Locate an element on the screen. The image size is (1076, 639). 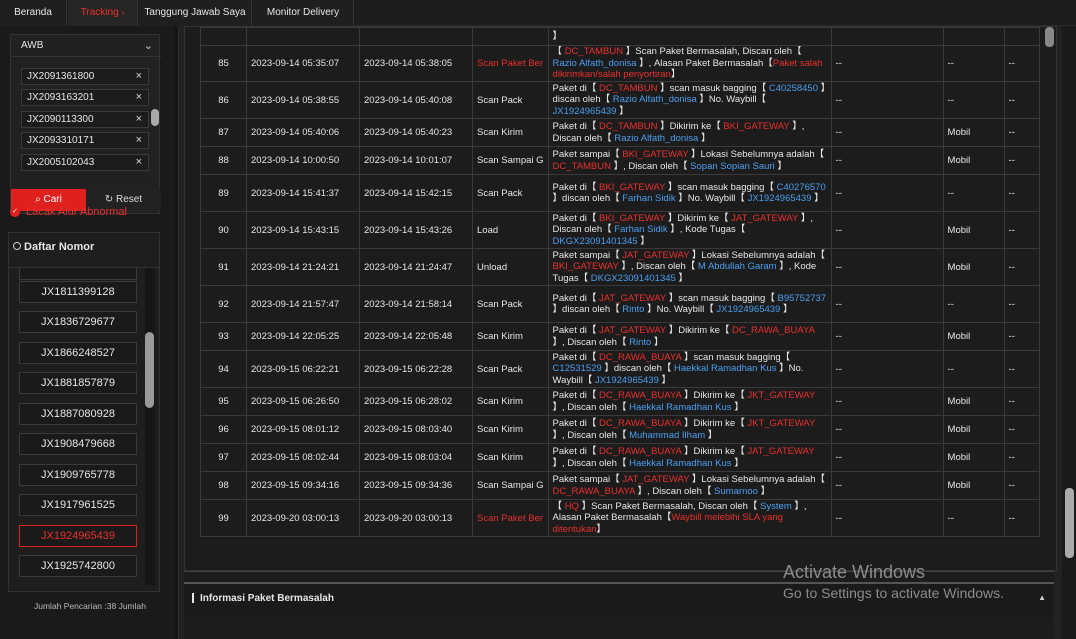
link-text: Sumarnoo is located at coordinates (736, 491).